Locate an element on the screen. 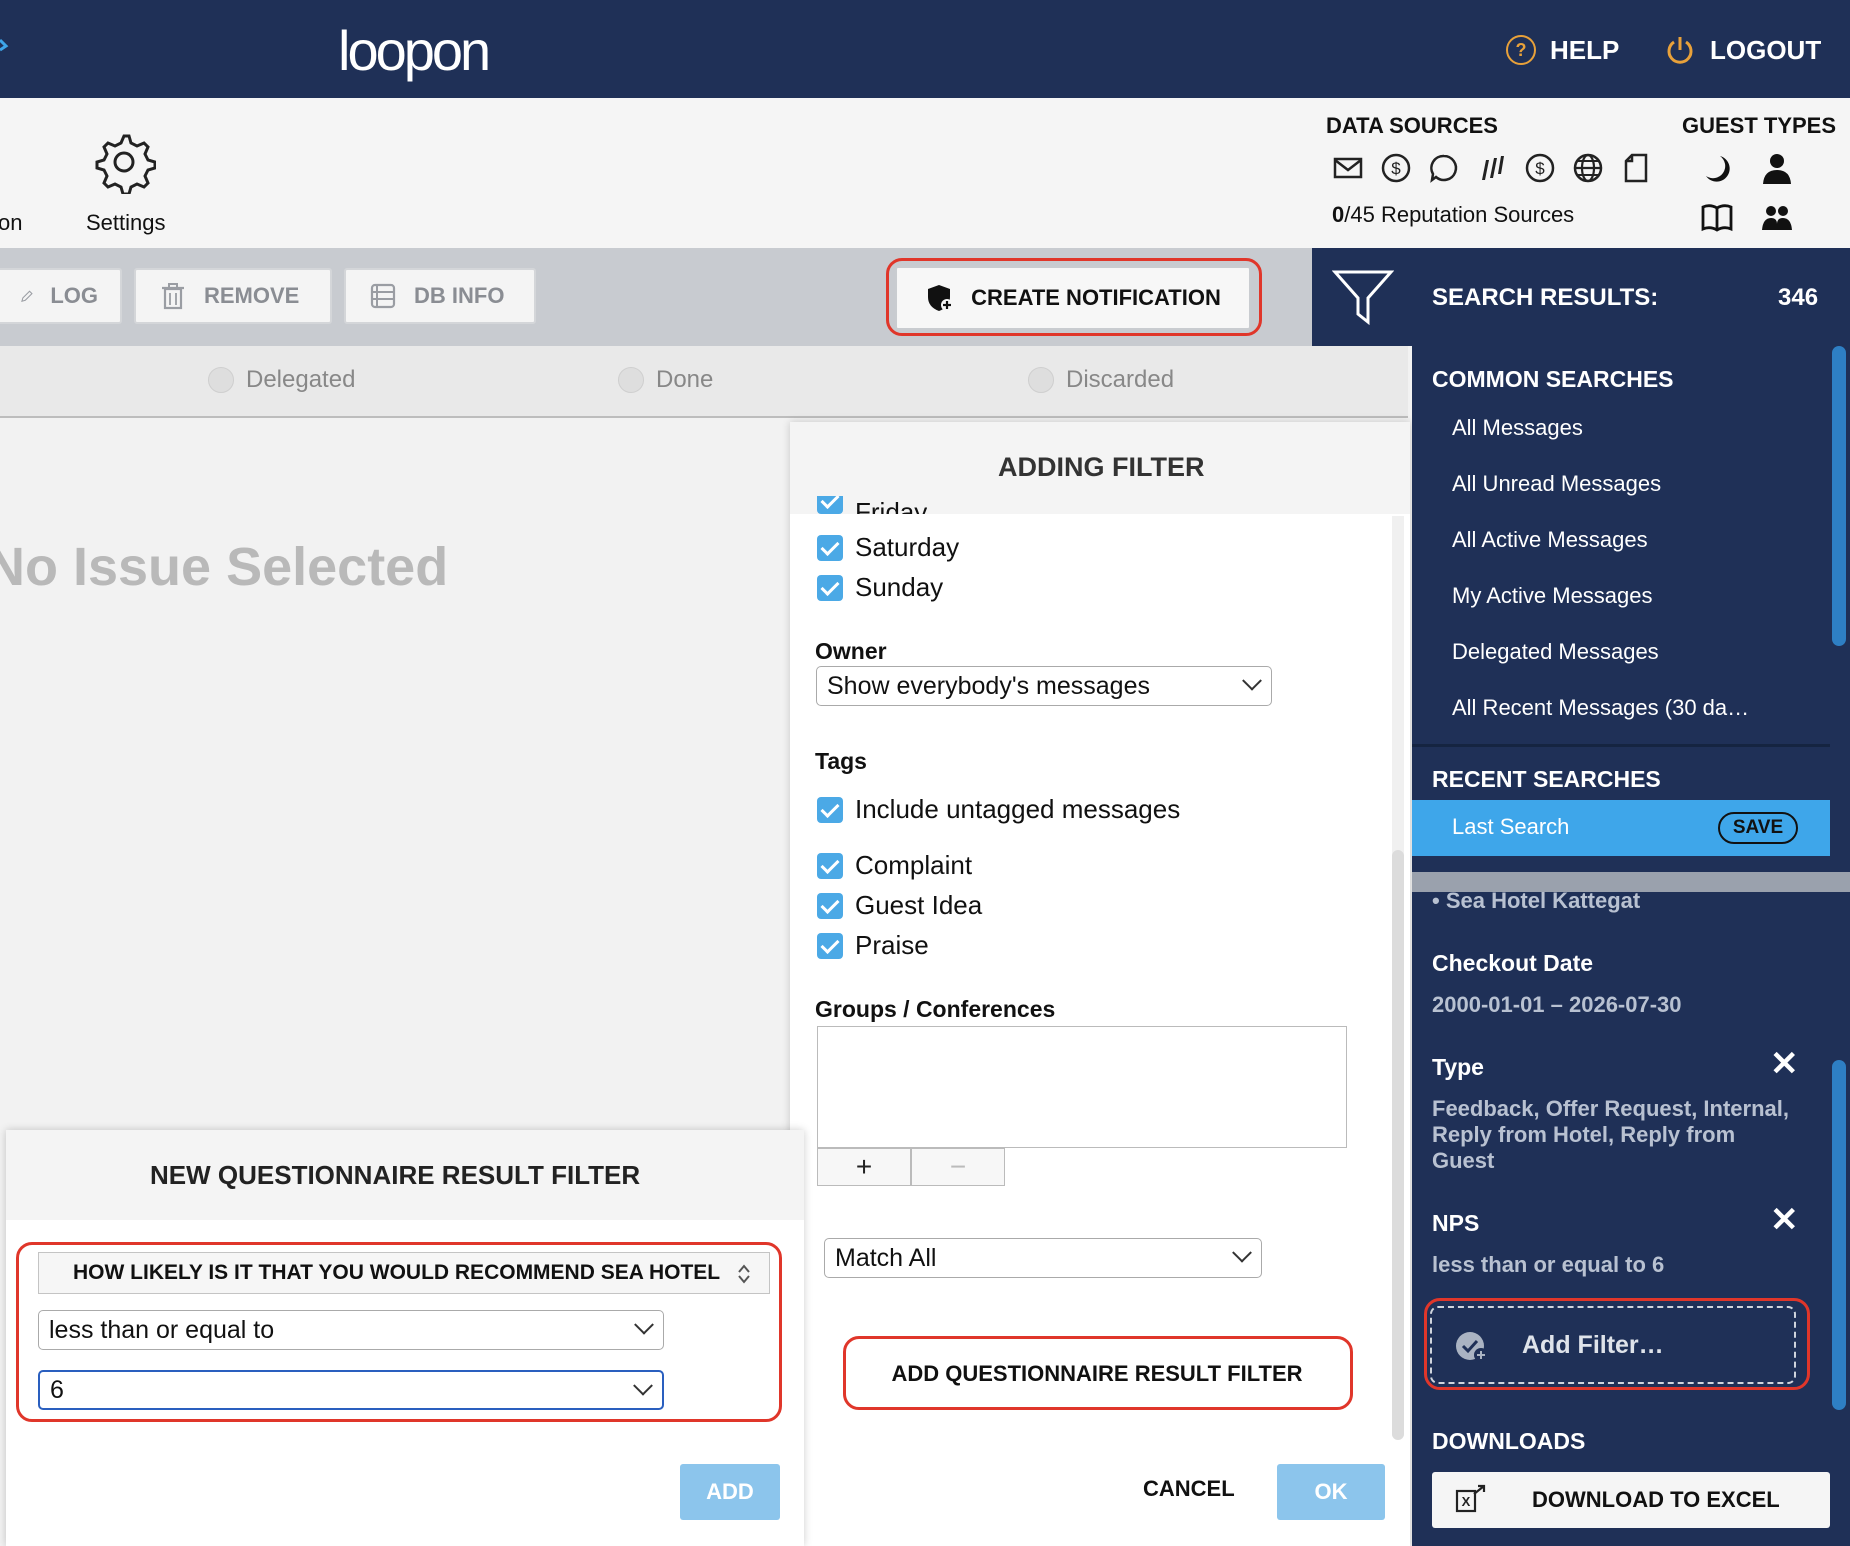  nps-value: less than or equal to 6 is located at coordinates (1548, 1264).